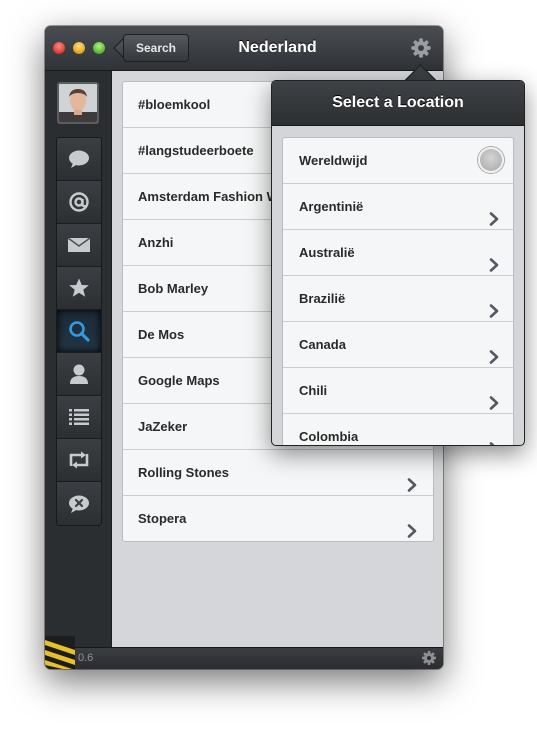 The image size is (537, 731). I want to click on at-sign-icon, so click(79, 202).